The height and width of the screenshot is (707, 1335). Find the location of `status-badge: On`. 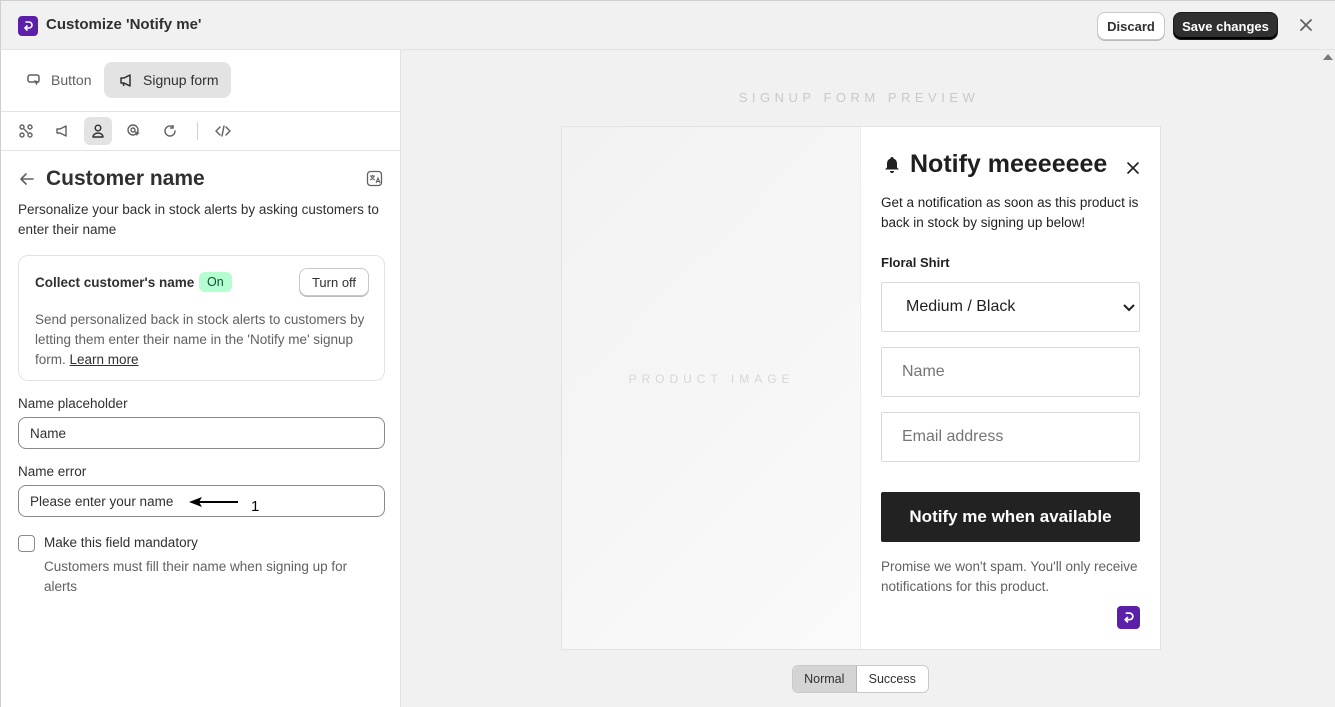

status-badge: On is located at coordinates (215, 282).